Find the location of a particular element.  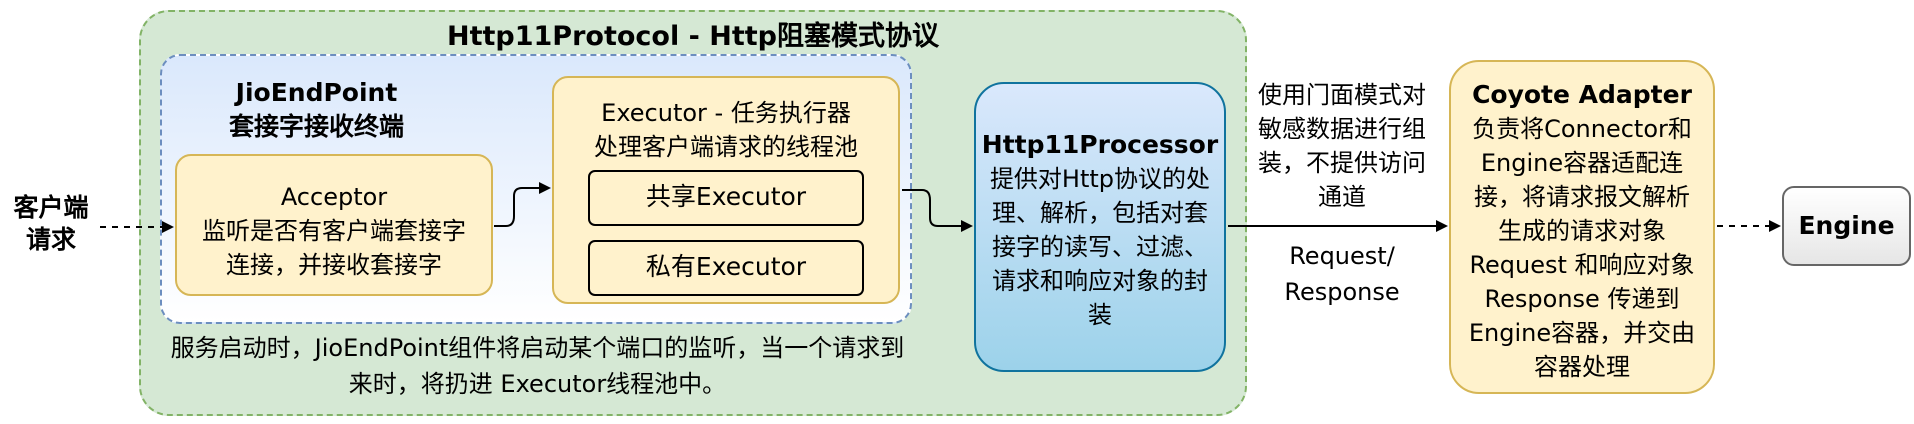

connectors is located at coordinates (940, 207).